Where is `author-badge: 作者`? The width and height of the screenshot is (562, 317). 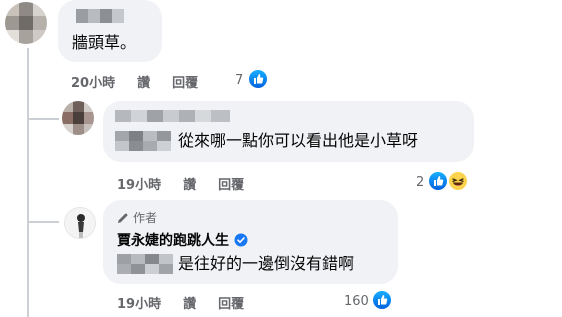
author-badge: 作者 is located at coordinates (137, 217).